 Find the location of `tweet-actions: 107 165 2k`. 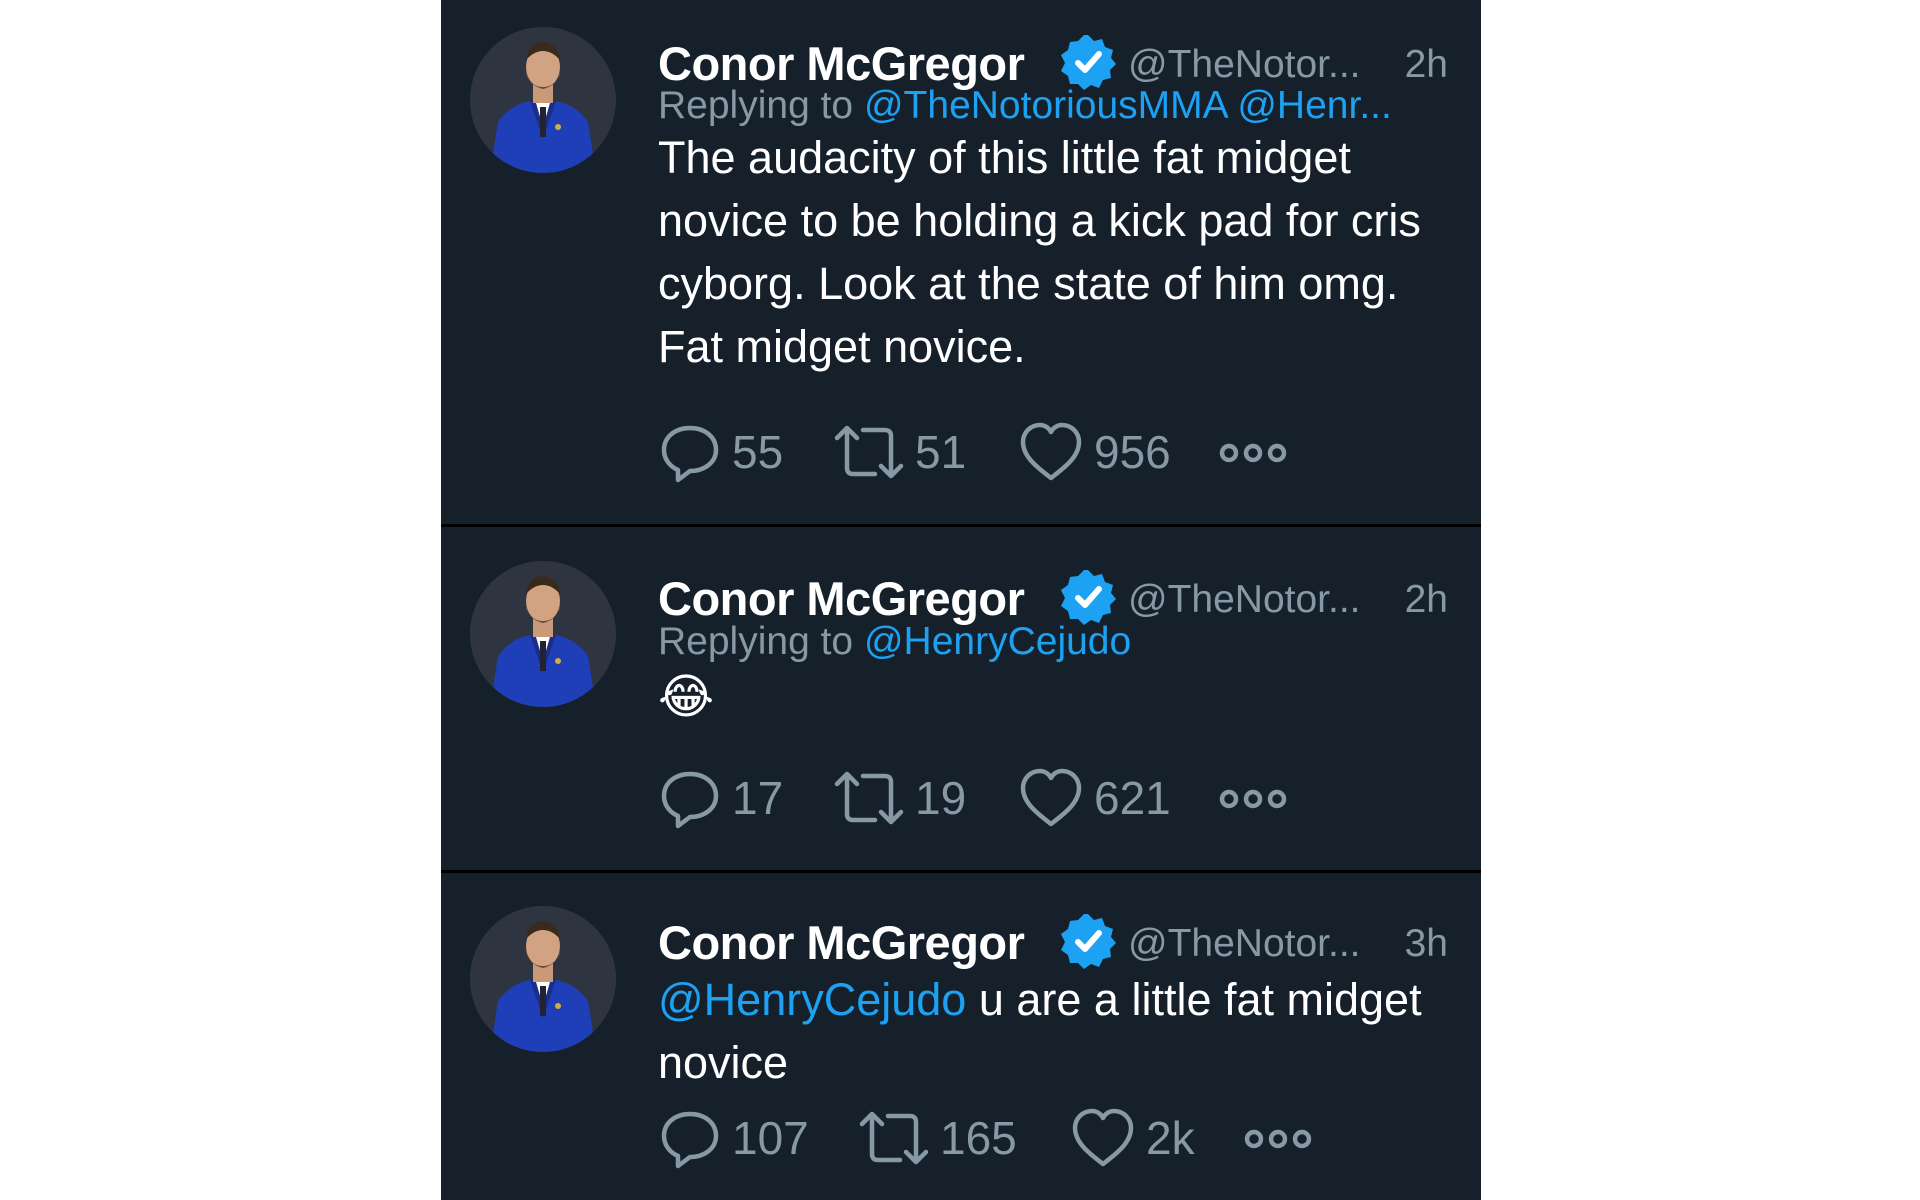

tweet-actions: 107 165 2k is located at coordinates (1058, 1138).